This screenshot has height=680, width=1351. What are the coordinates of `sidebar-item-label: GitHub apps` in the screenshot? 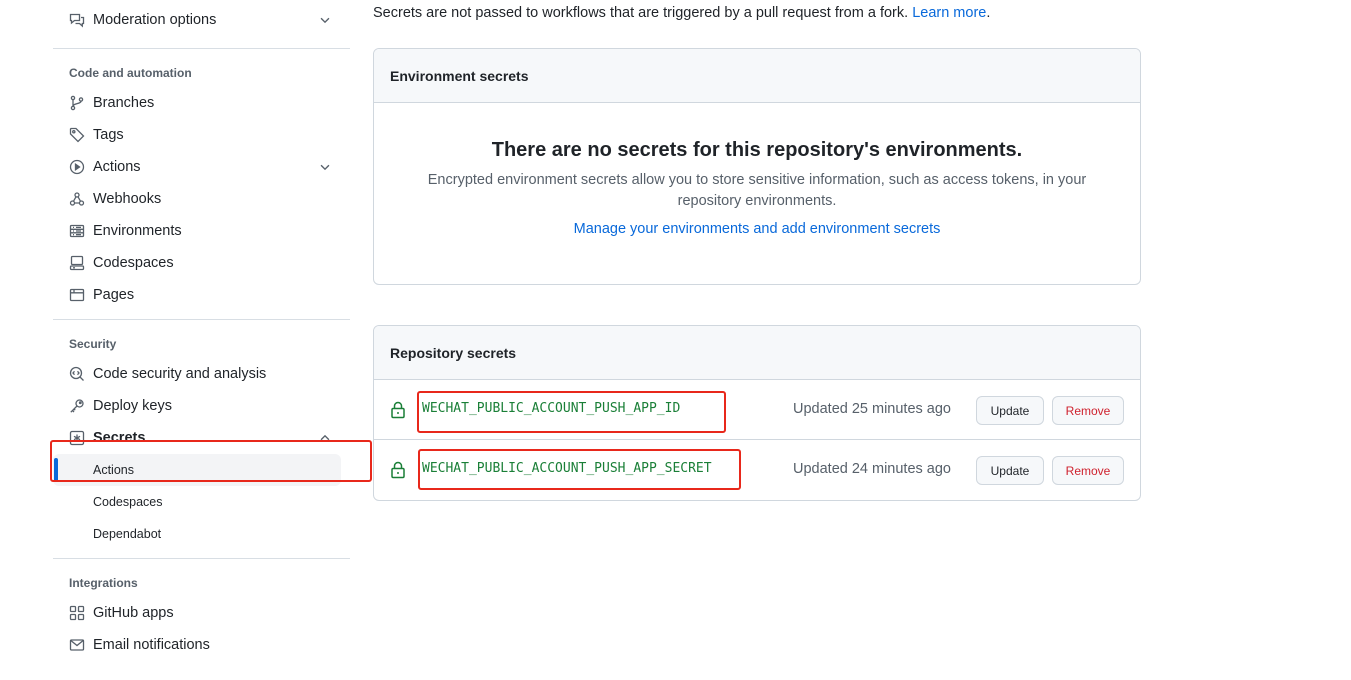 It's located at (133, 613).